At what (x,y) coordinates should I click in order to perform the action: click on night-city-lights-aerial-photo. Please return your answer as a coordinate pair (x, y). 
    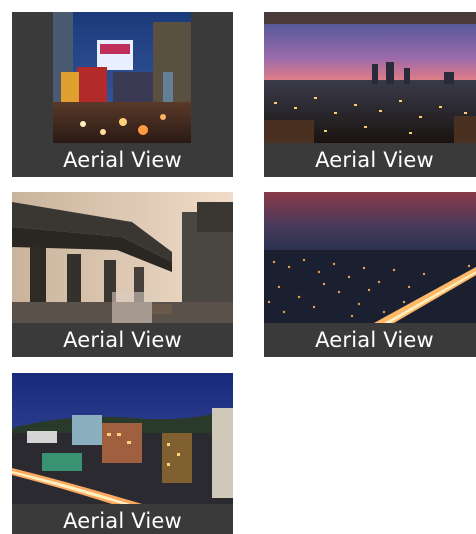
    Looking at the image, I should click on (370, 257).